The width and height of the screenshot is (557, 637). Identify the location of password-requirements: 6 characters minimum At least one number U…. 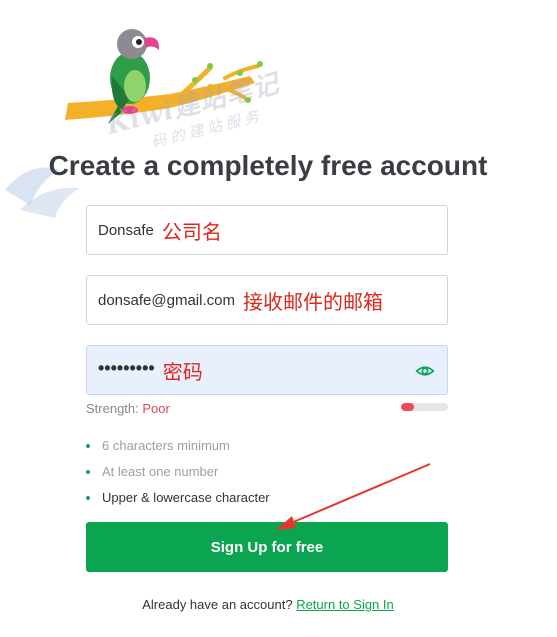
(178, 472).